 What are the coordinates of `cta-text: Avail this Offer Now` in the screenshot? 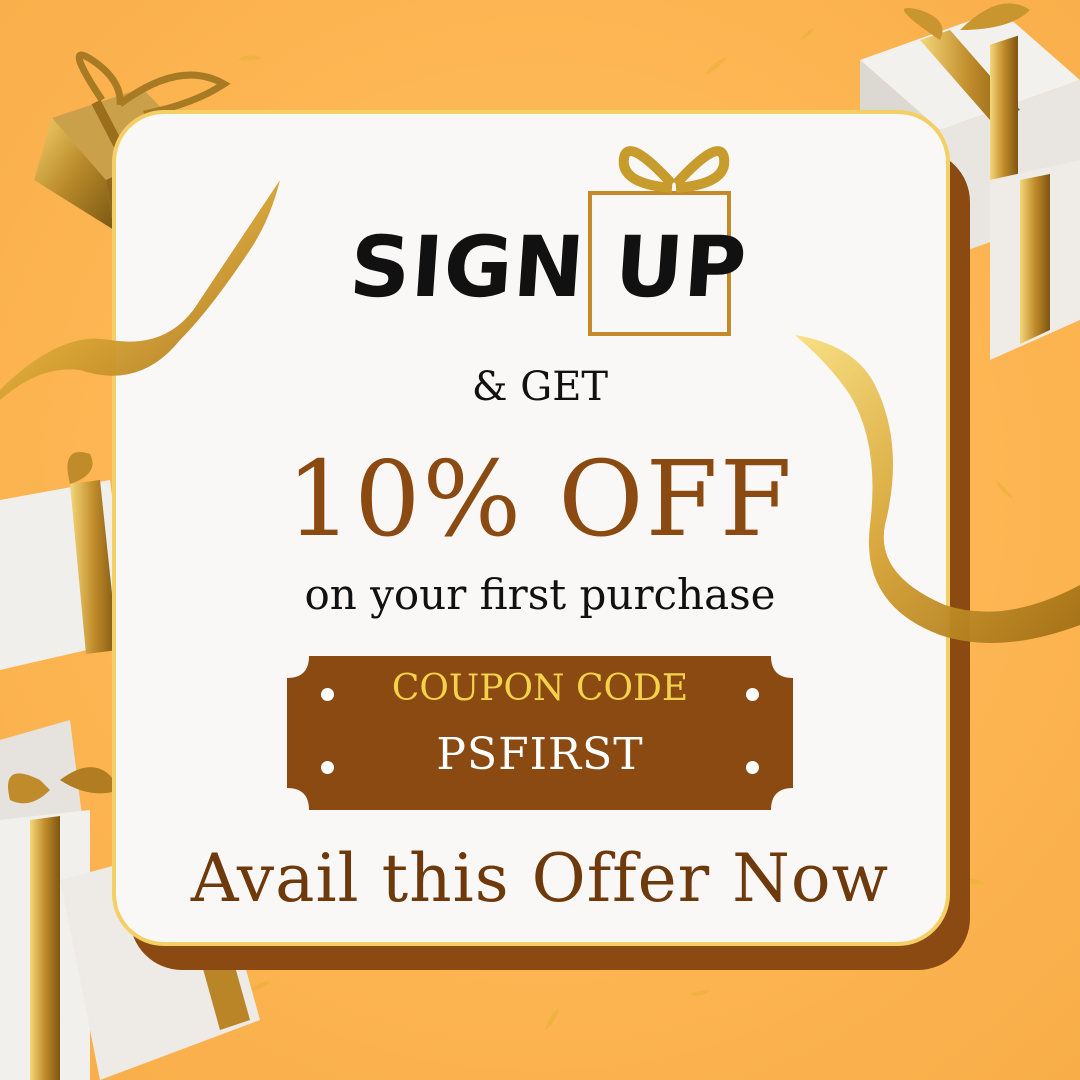 It's located at (540, 878).